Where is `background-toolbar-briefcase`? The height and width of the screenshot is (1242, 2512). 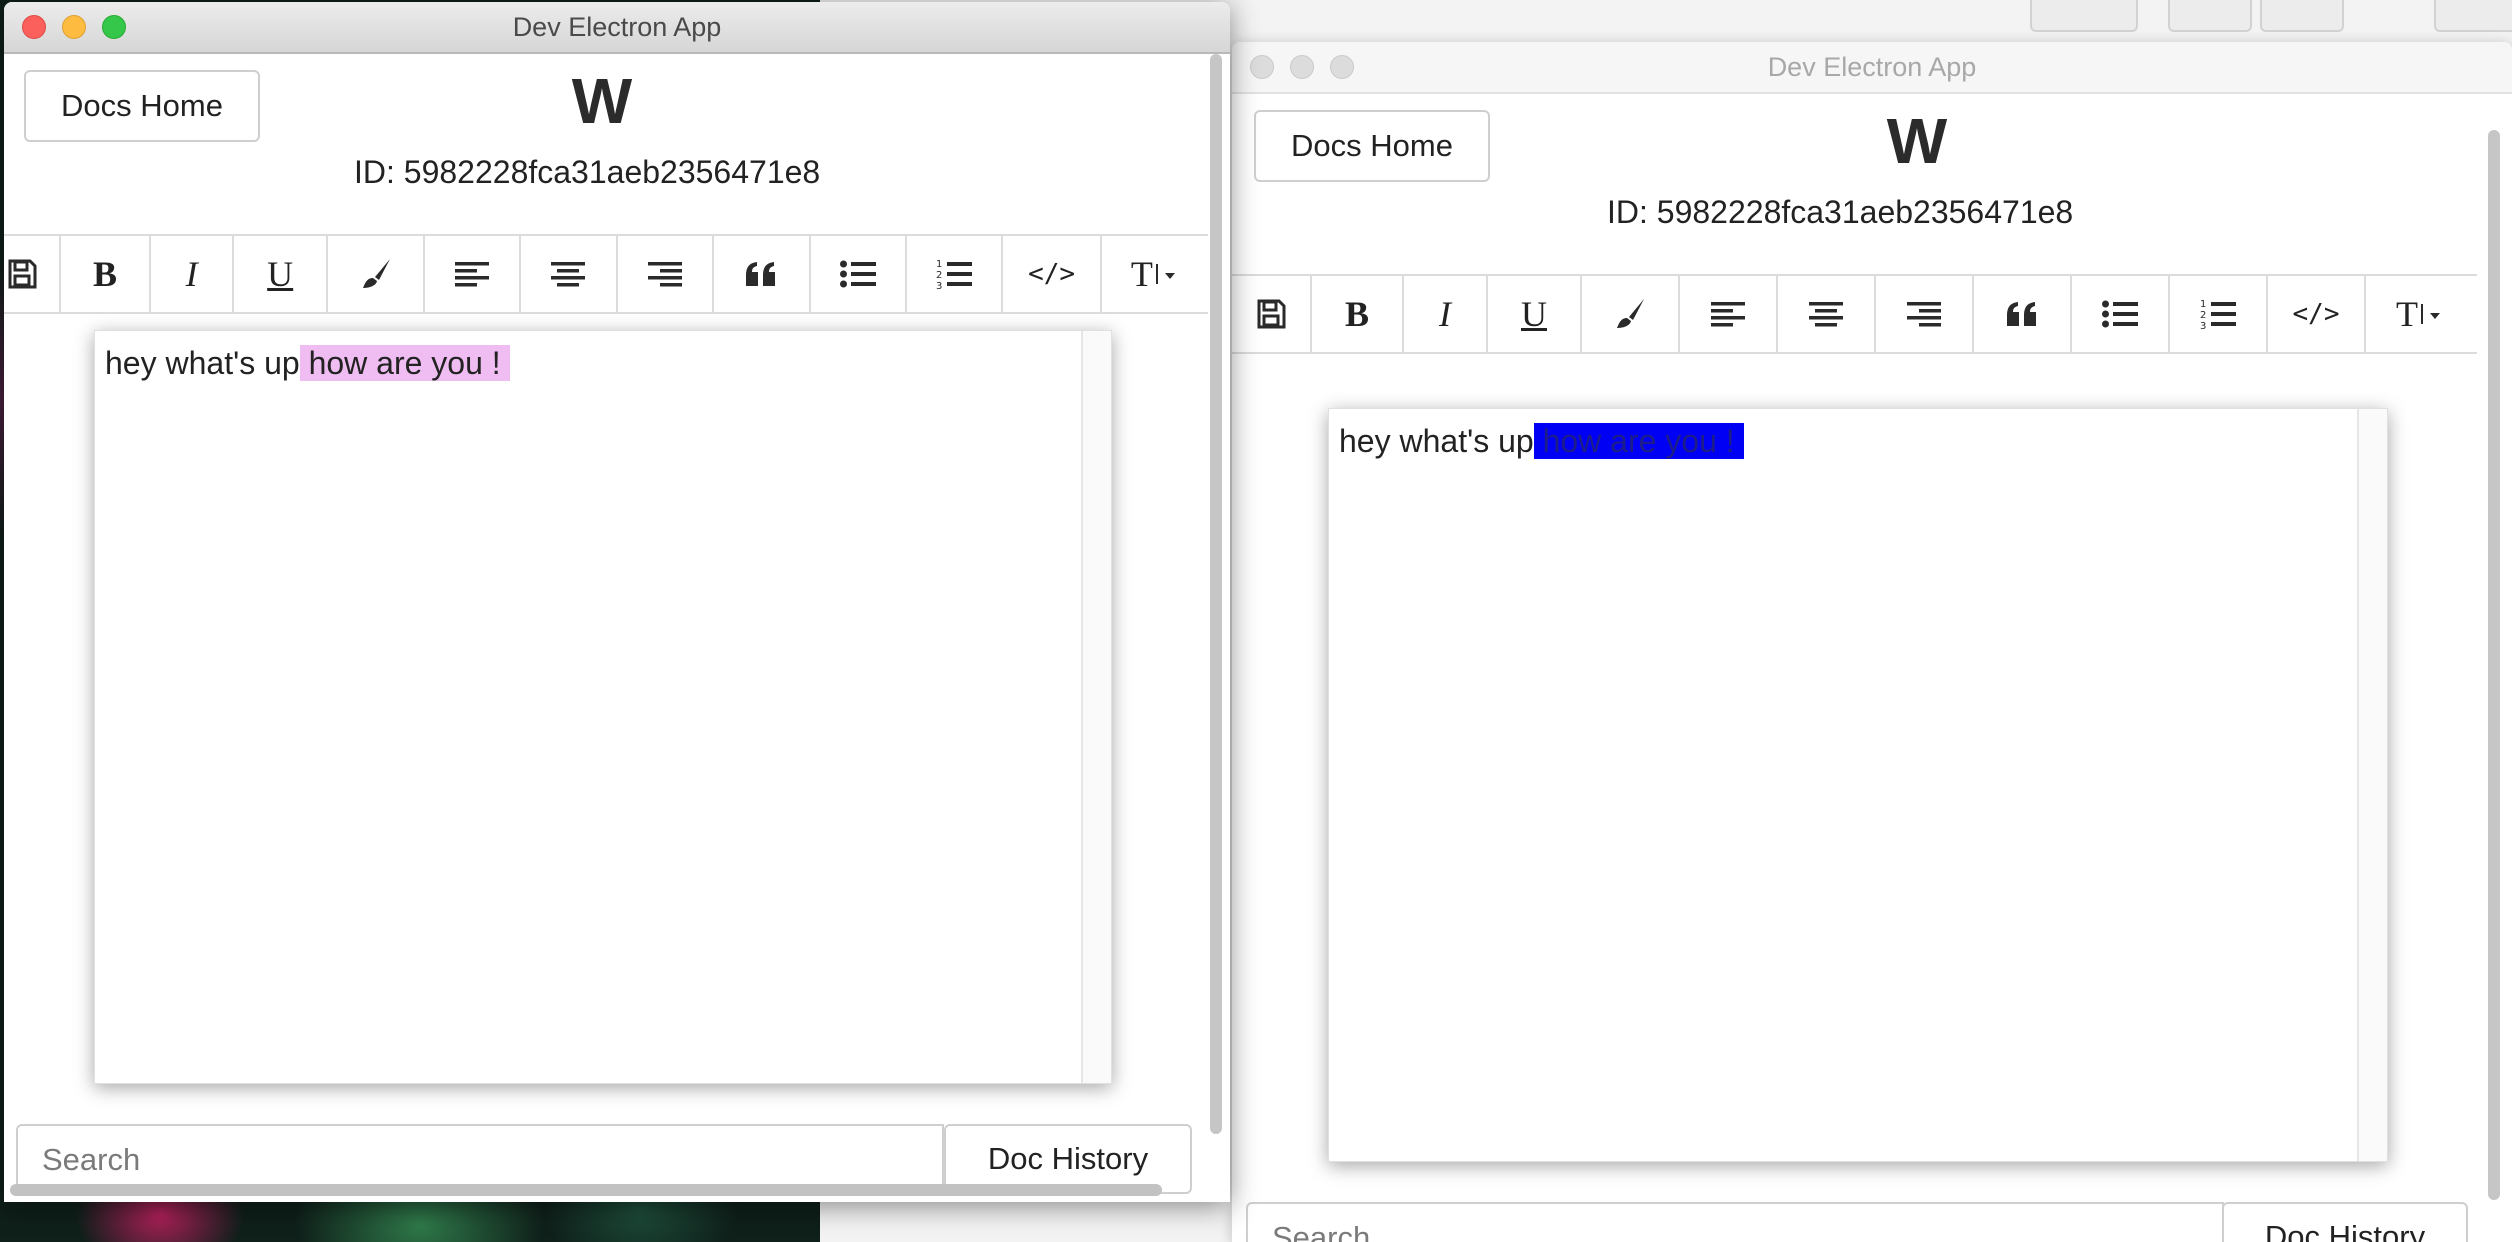
background-toolbar-briefcase is located at coordinates (2302, 16).